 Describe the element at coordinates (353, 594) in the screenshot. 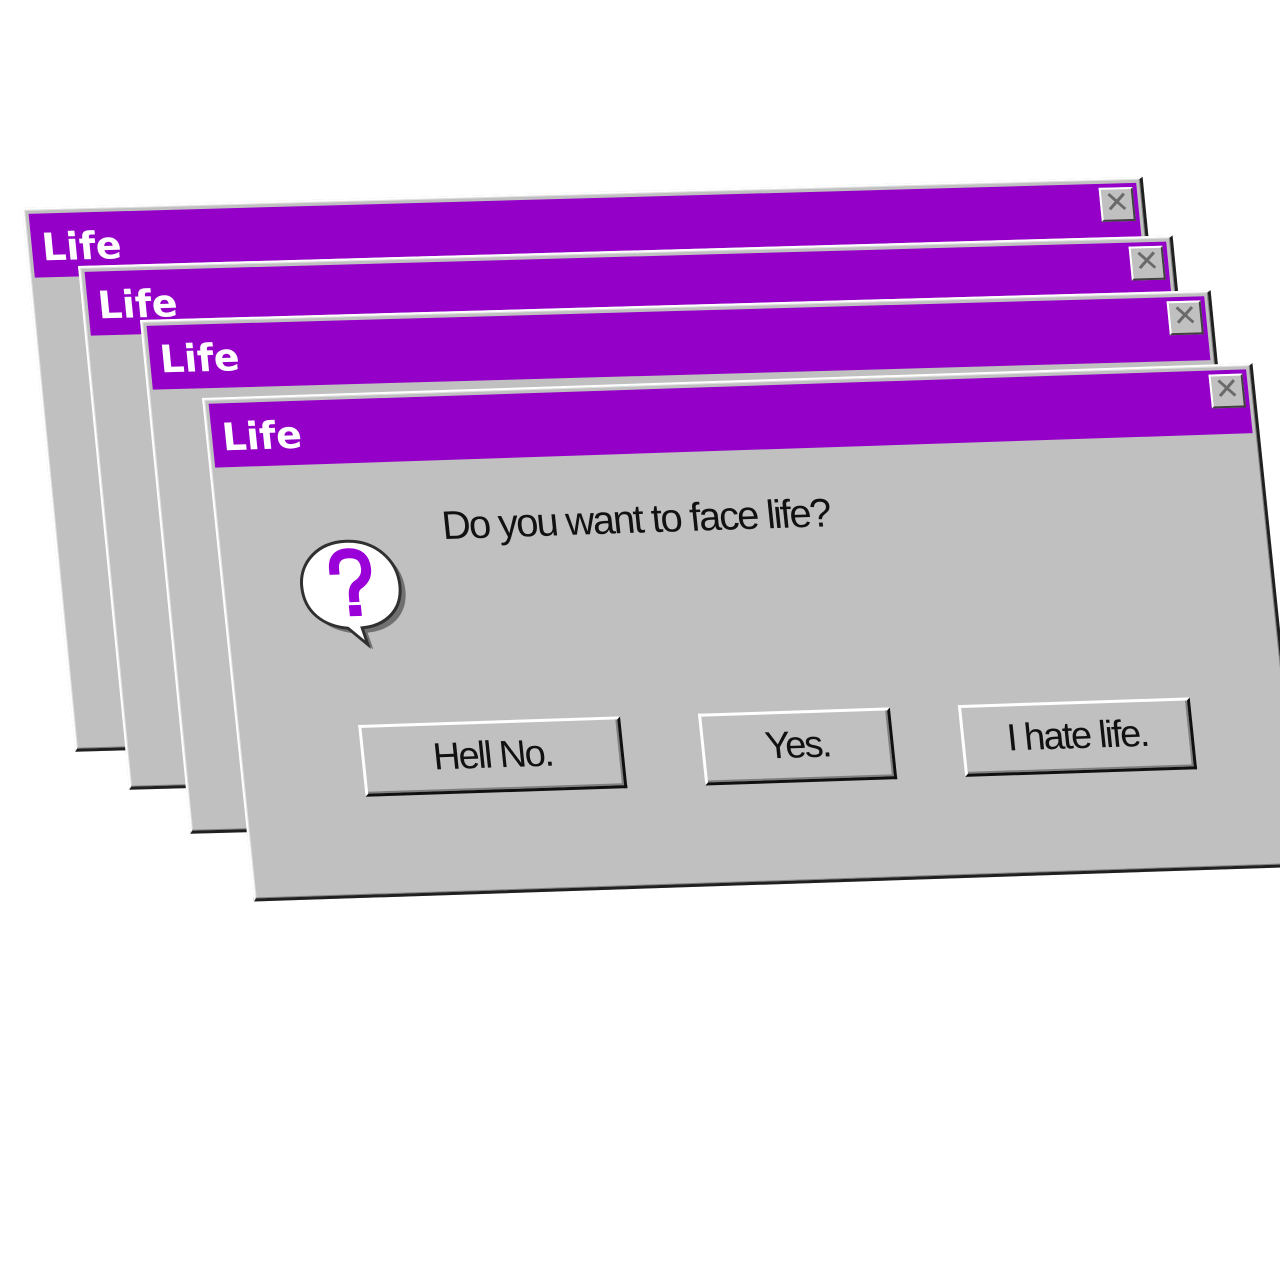

I see `question-bubble-icon` at that location.